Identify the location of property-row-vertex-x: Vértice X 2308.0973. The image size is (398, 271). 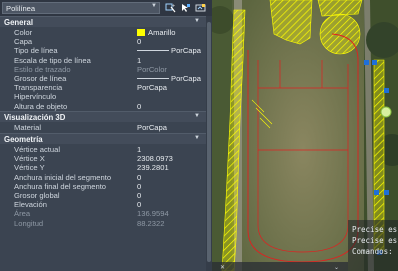
(103, 158).